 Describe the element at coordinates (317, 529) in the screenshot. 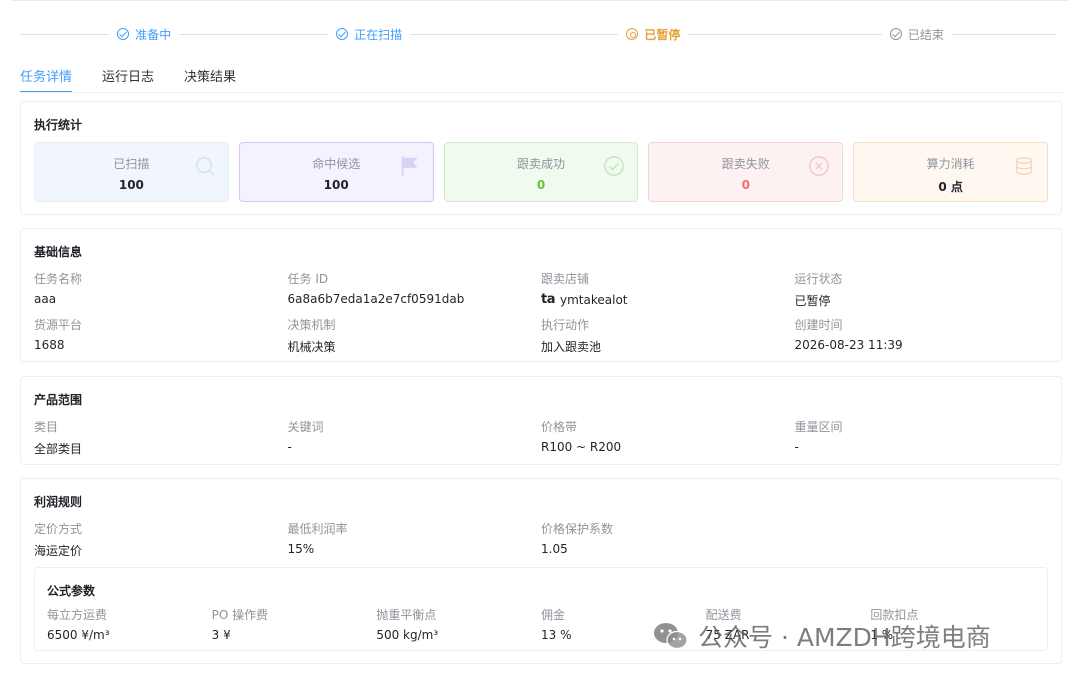

I see `field-label: 最低利润率` at that location.